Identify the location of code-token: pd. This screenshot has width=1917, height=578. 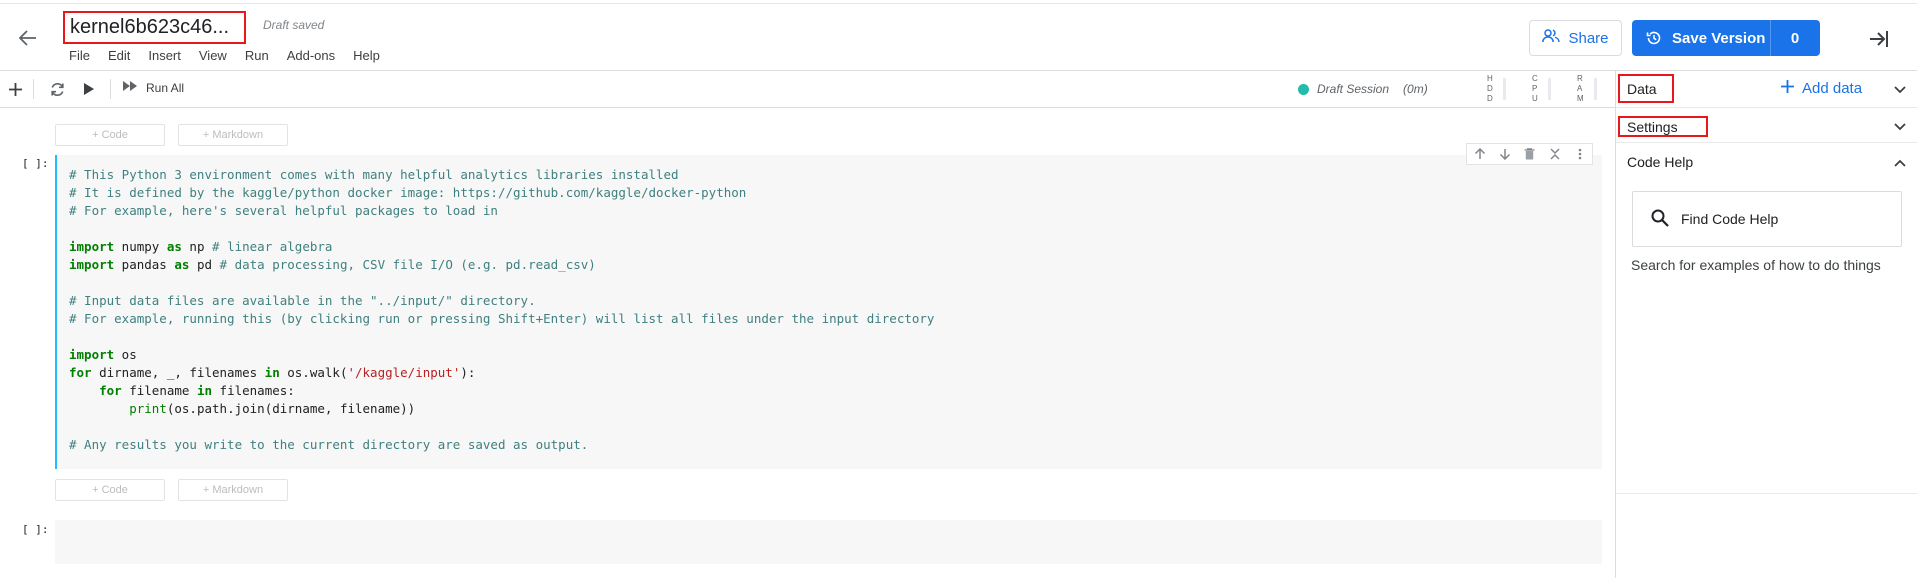
(204, 264).